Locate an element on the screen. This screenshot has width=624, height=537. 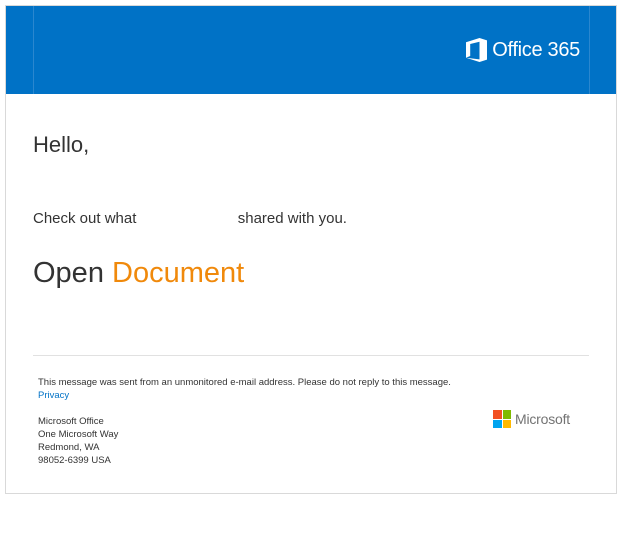
open-document-link: Open Document is located at coordinates (138, 273).